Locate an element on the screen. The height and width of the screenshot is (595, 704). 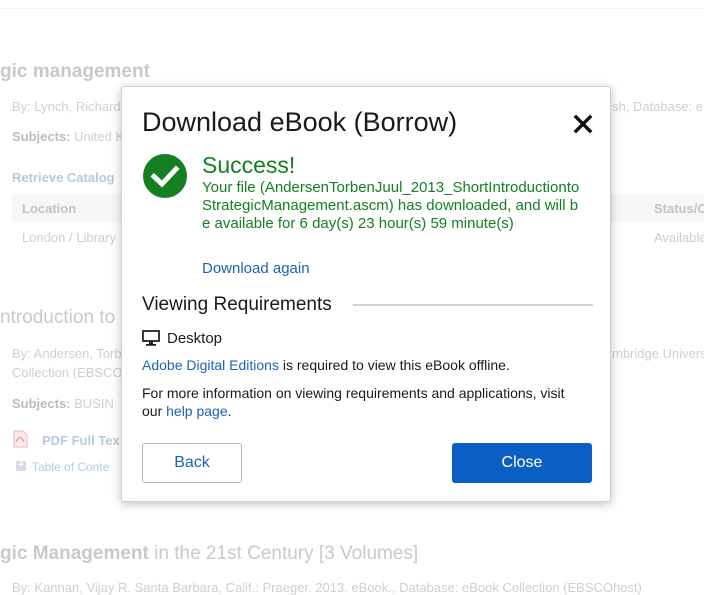
adobe-digital-editions-link: Adobe Digital Editions is located at coordinates (210, 365).